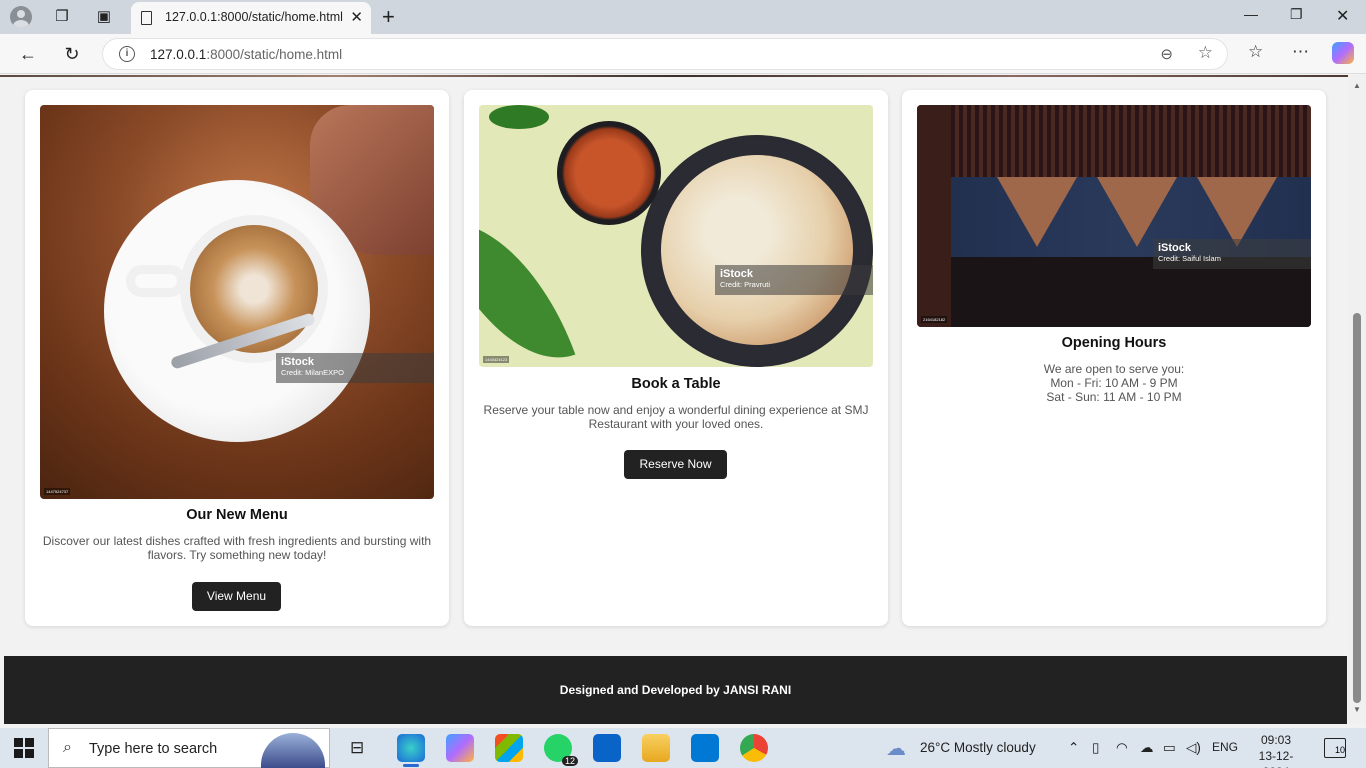  Describe the element at coordinates (1300, 52) in the screenshot. I see `more-menu-icon: ⋯` at that location.